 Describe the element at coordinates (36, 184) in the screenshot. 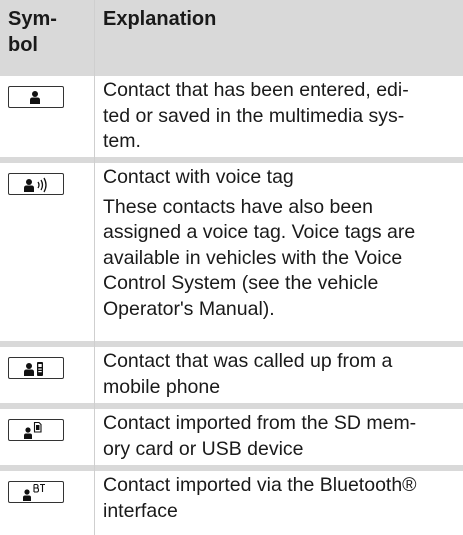

I see `contact-voice-tag-icon` at that location.